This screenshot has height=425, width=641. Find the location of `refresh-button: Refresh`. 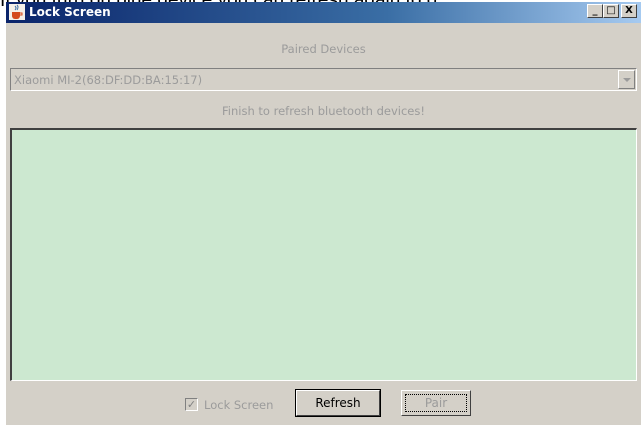

refresh-button: Refresh is located at coordinates (338, 403).